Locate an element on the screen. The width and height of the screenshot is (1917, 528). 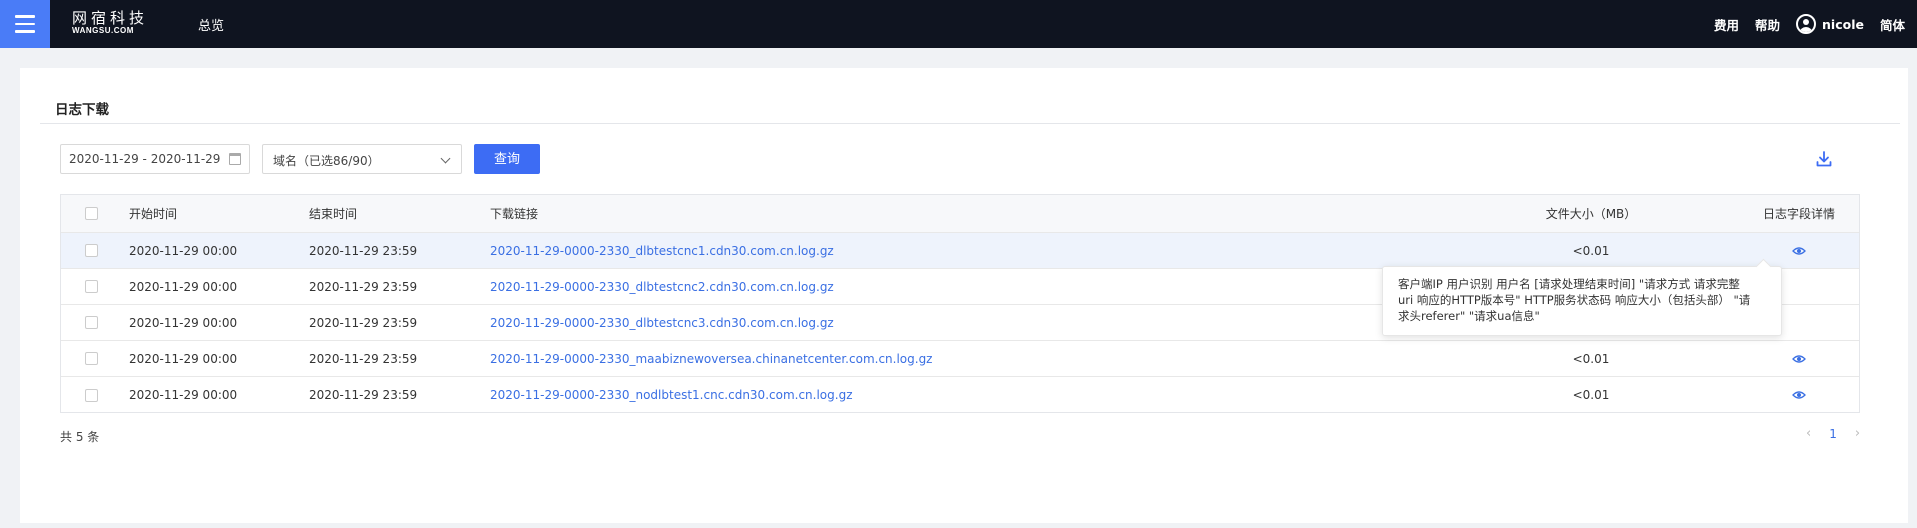
chevron-down-icon is located at coordinates (445, 158).